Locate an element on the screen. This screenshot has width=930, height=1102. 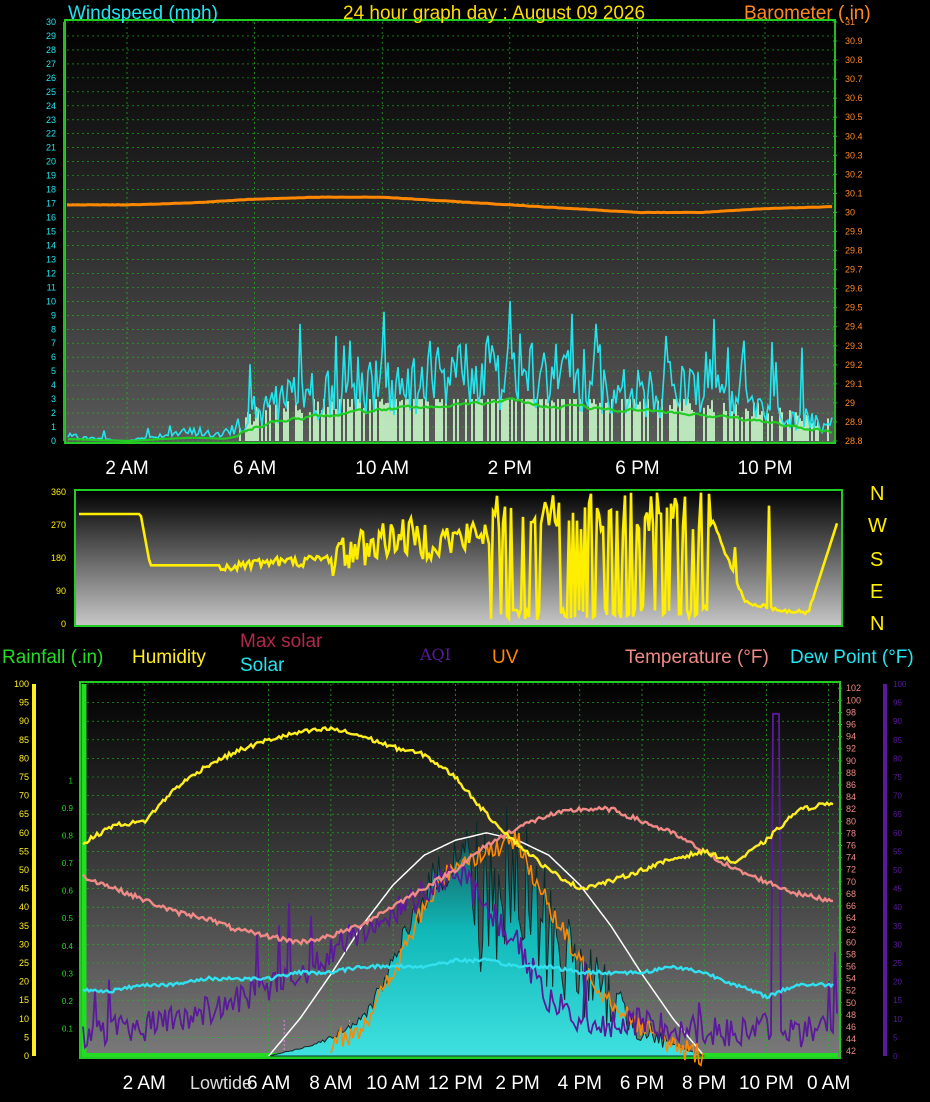
baro-right-tick-label: 30.9 is located at coordinates (854, 41).